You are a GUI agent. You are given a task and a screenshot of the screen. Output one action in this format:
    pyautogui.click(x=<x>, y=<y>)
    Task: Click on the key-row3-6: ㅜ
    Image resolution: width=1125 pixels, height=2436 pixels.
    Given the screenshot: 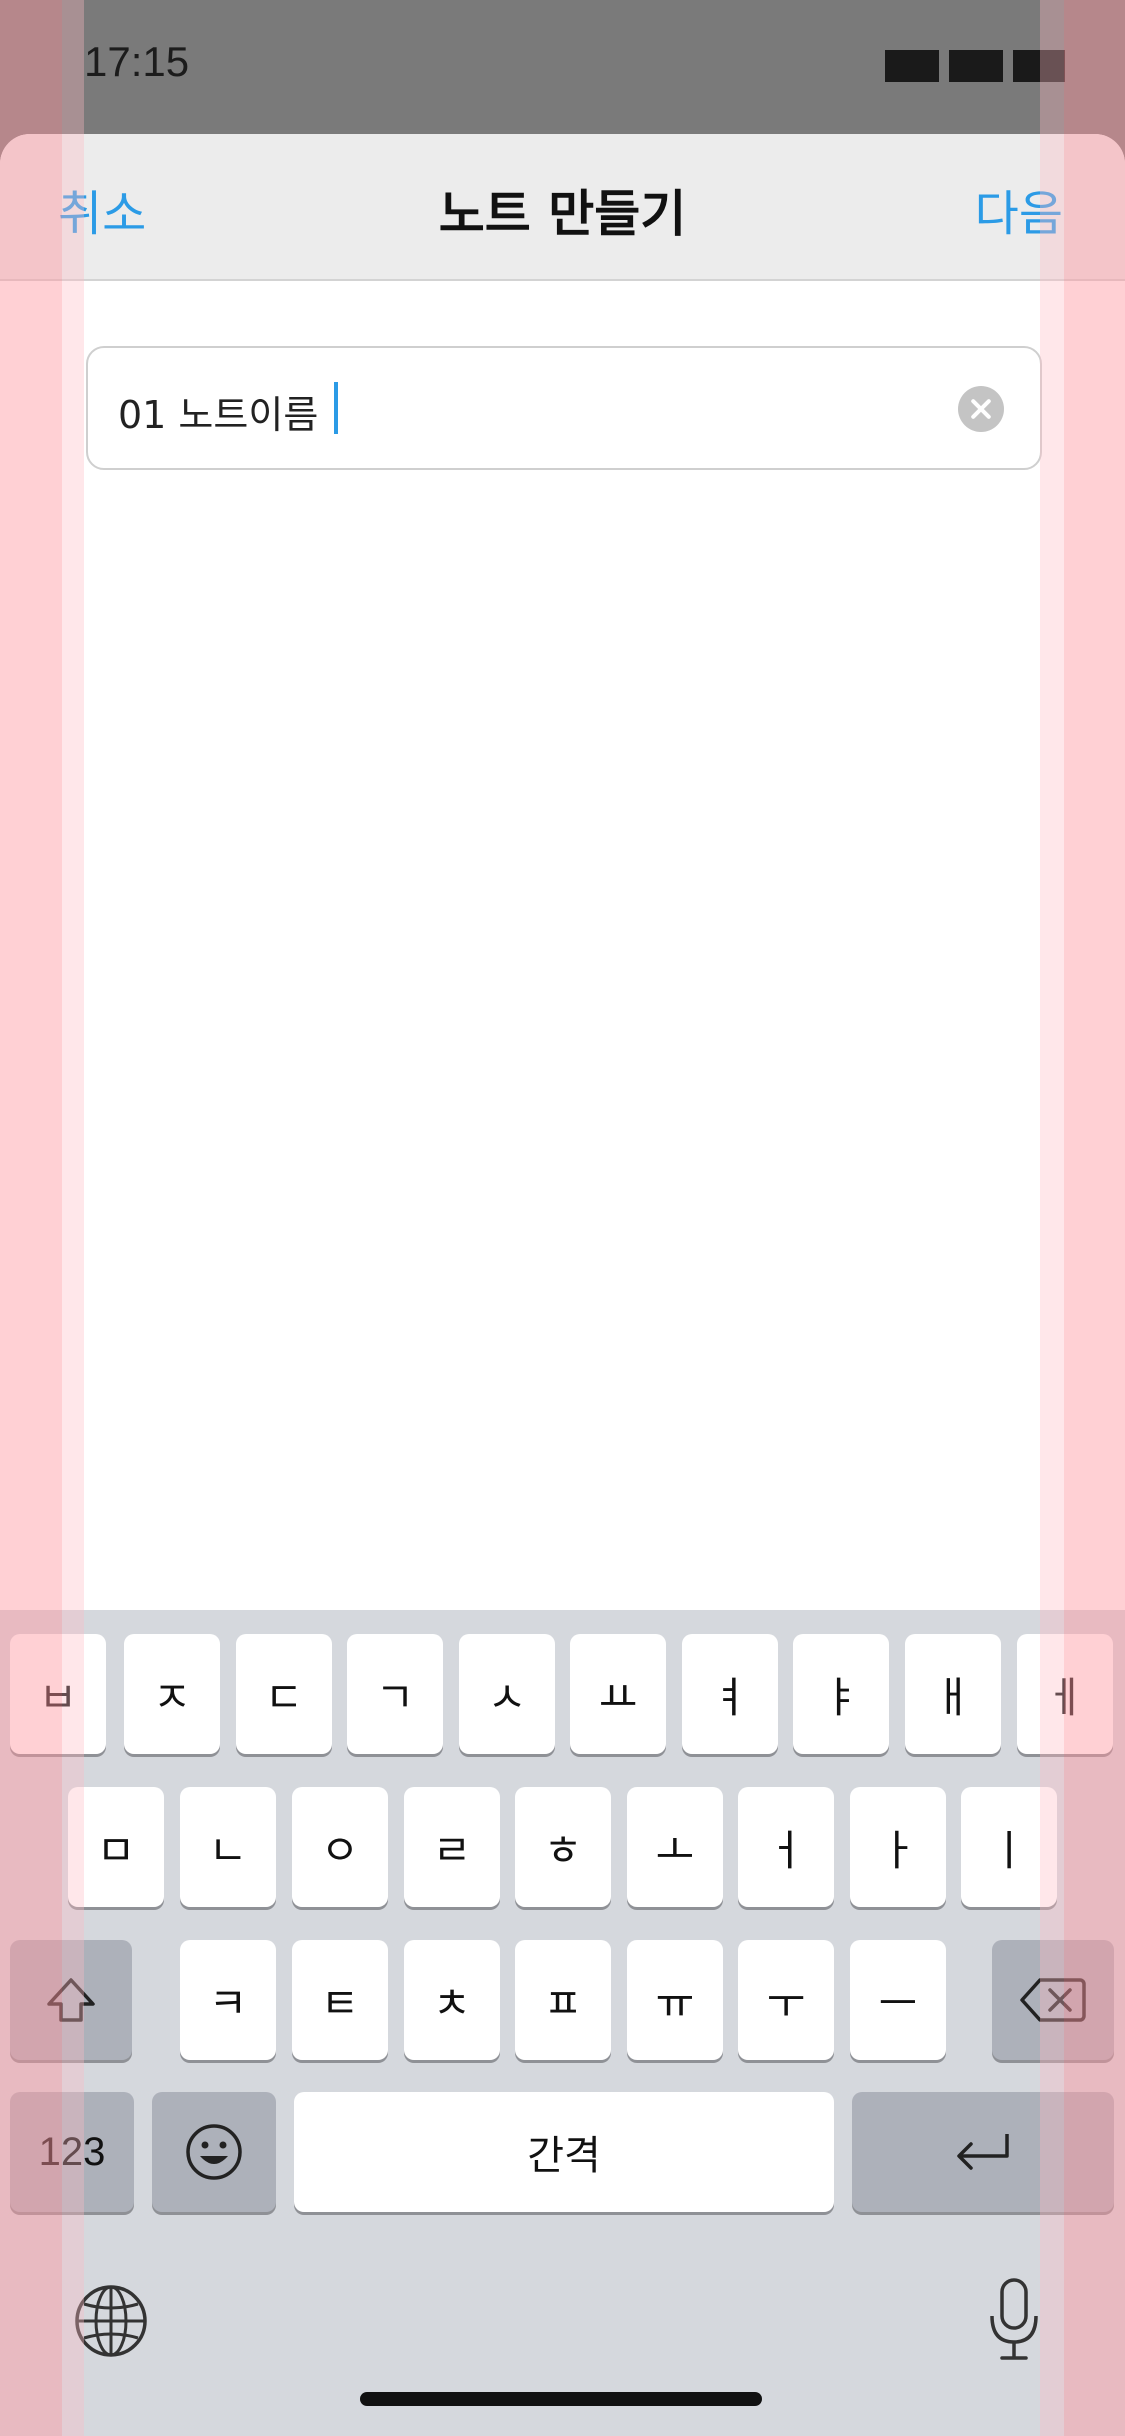 What is the action you would take?
    pyautogui.click(x=786, y=2000)
    